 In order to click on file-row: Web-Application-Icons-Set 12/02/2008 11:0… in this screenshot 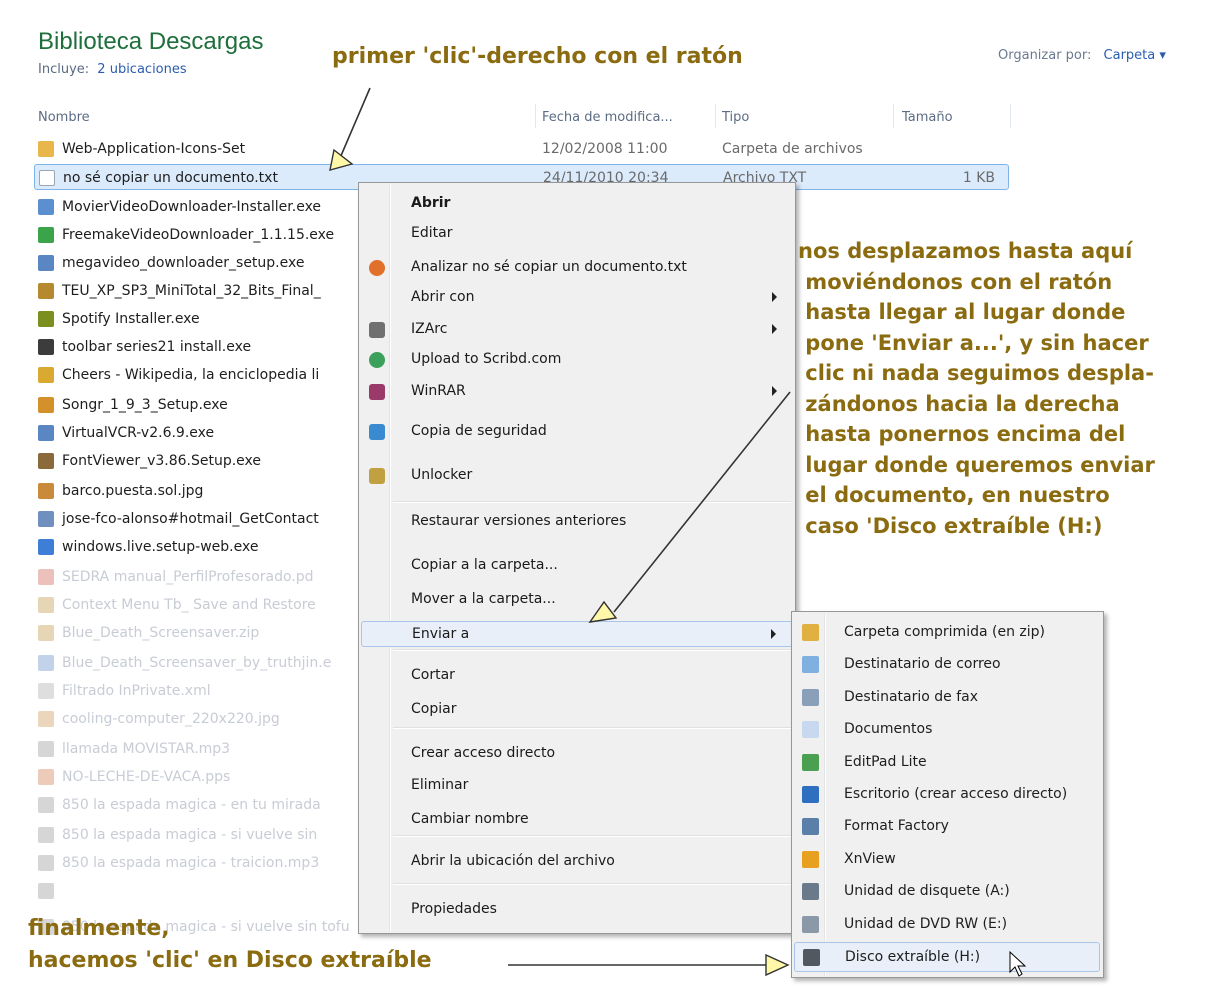, I will do `click(521, 149)`.